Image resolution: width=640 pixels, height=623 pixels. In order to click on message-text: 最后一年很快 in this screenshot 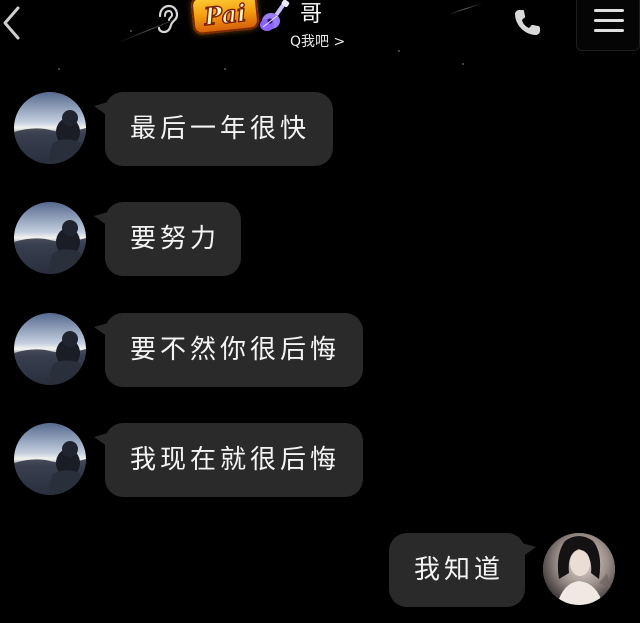, I will do `click(220, 129)`.